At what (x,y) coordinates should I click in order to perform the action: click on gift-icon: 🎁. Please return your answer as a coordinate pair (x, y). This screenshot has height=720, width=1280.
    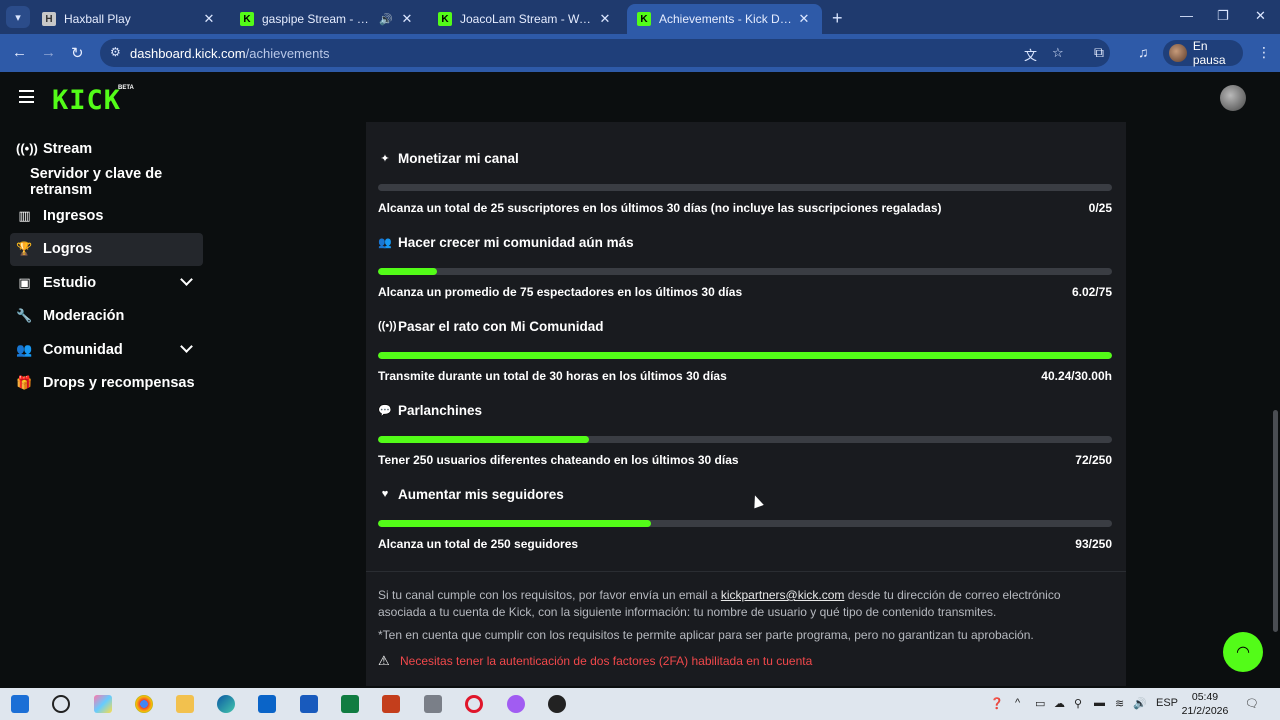
    Looking at the image, I should click on (24, 383).